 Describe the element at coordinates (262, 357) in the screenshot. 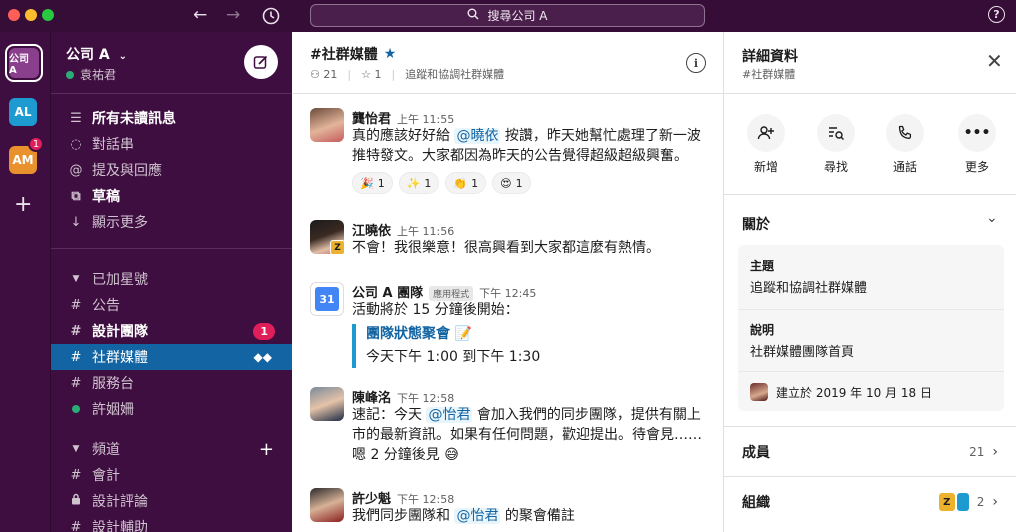

I see `shared-channel-icon: ◆◆` at that location.